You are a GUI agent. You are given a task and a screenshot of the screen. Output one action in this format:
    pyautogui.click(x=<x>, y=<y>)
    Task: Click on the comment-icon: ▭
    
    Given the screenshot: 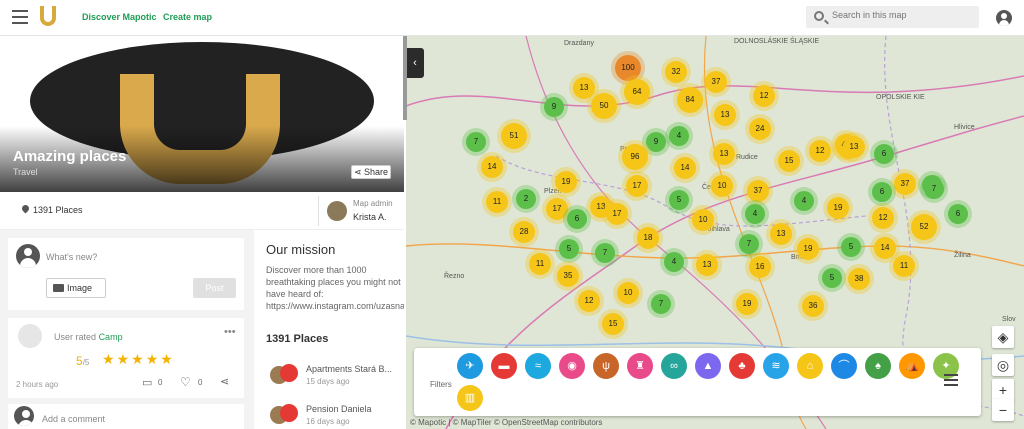 What is the action you would take?
    pyautogui.click(x=147, y=382)
    